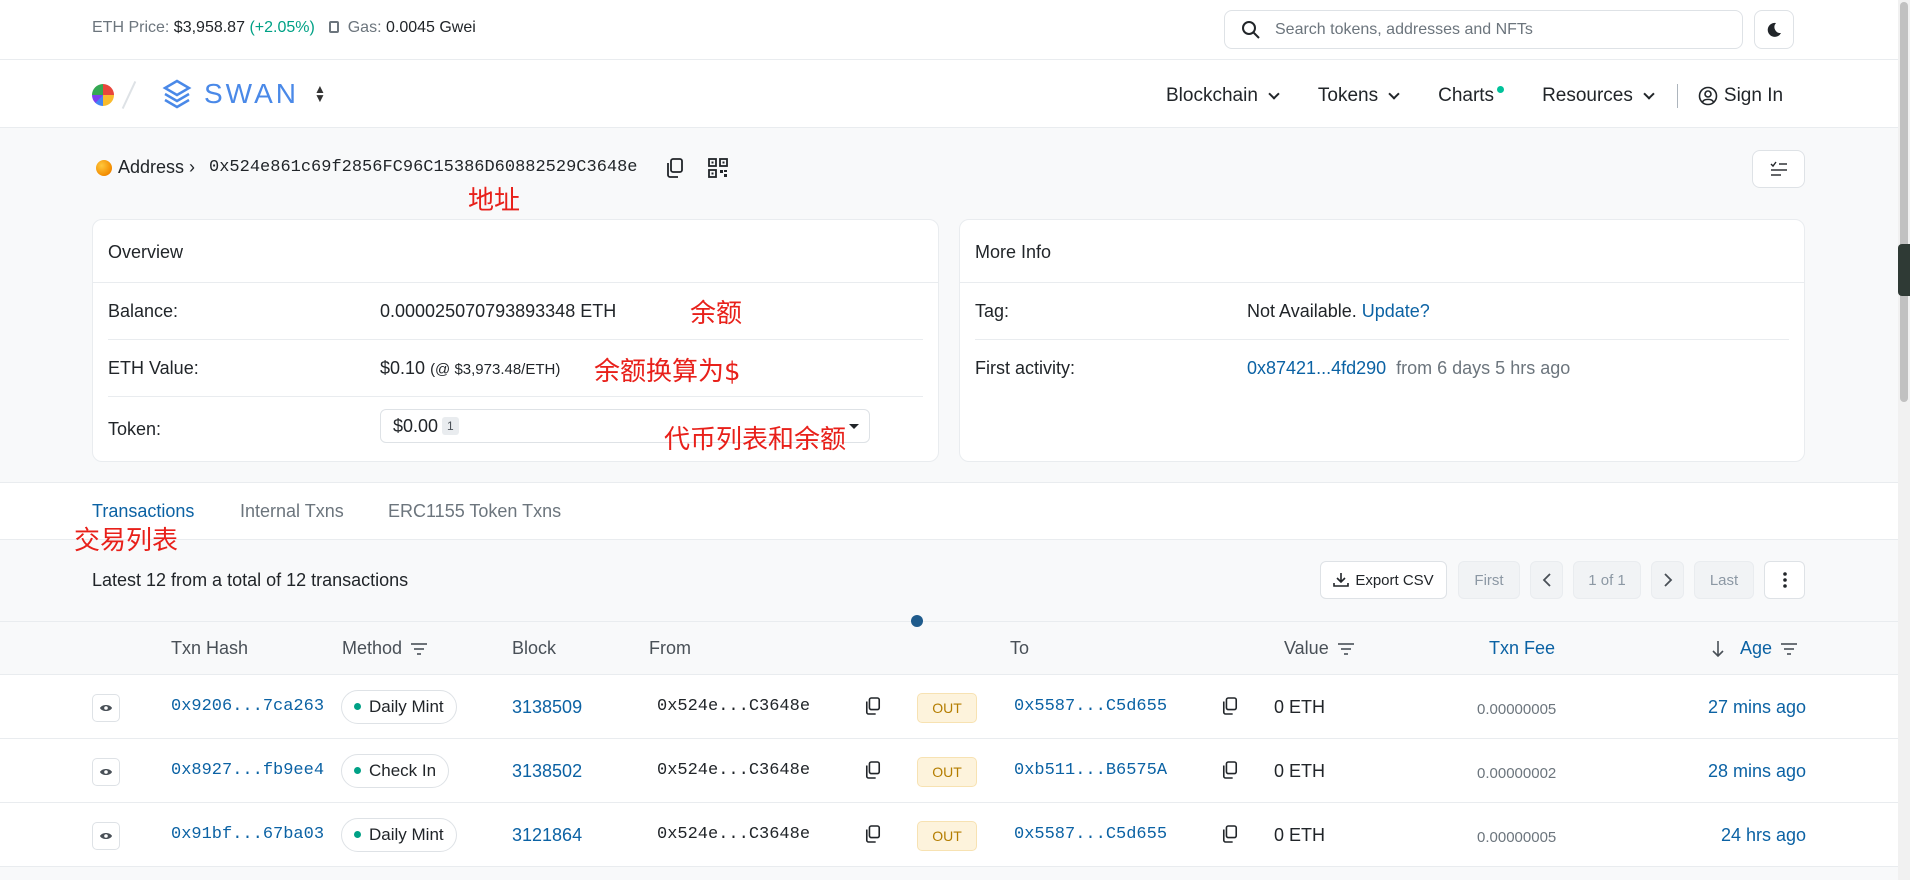  I want to click on tx-age: 24 hrs ago, so click(1763, 835).